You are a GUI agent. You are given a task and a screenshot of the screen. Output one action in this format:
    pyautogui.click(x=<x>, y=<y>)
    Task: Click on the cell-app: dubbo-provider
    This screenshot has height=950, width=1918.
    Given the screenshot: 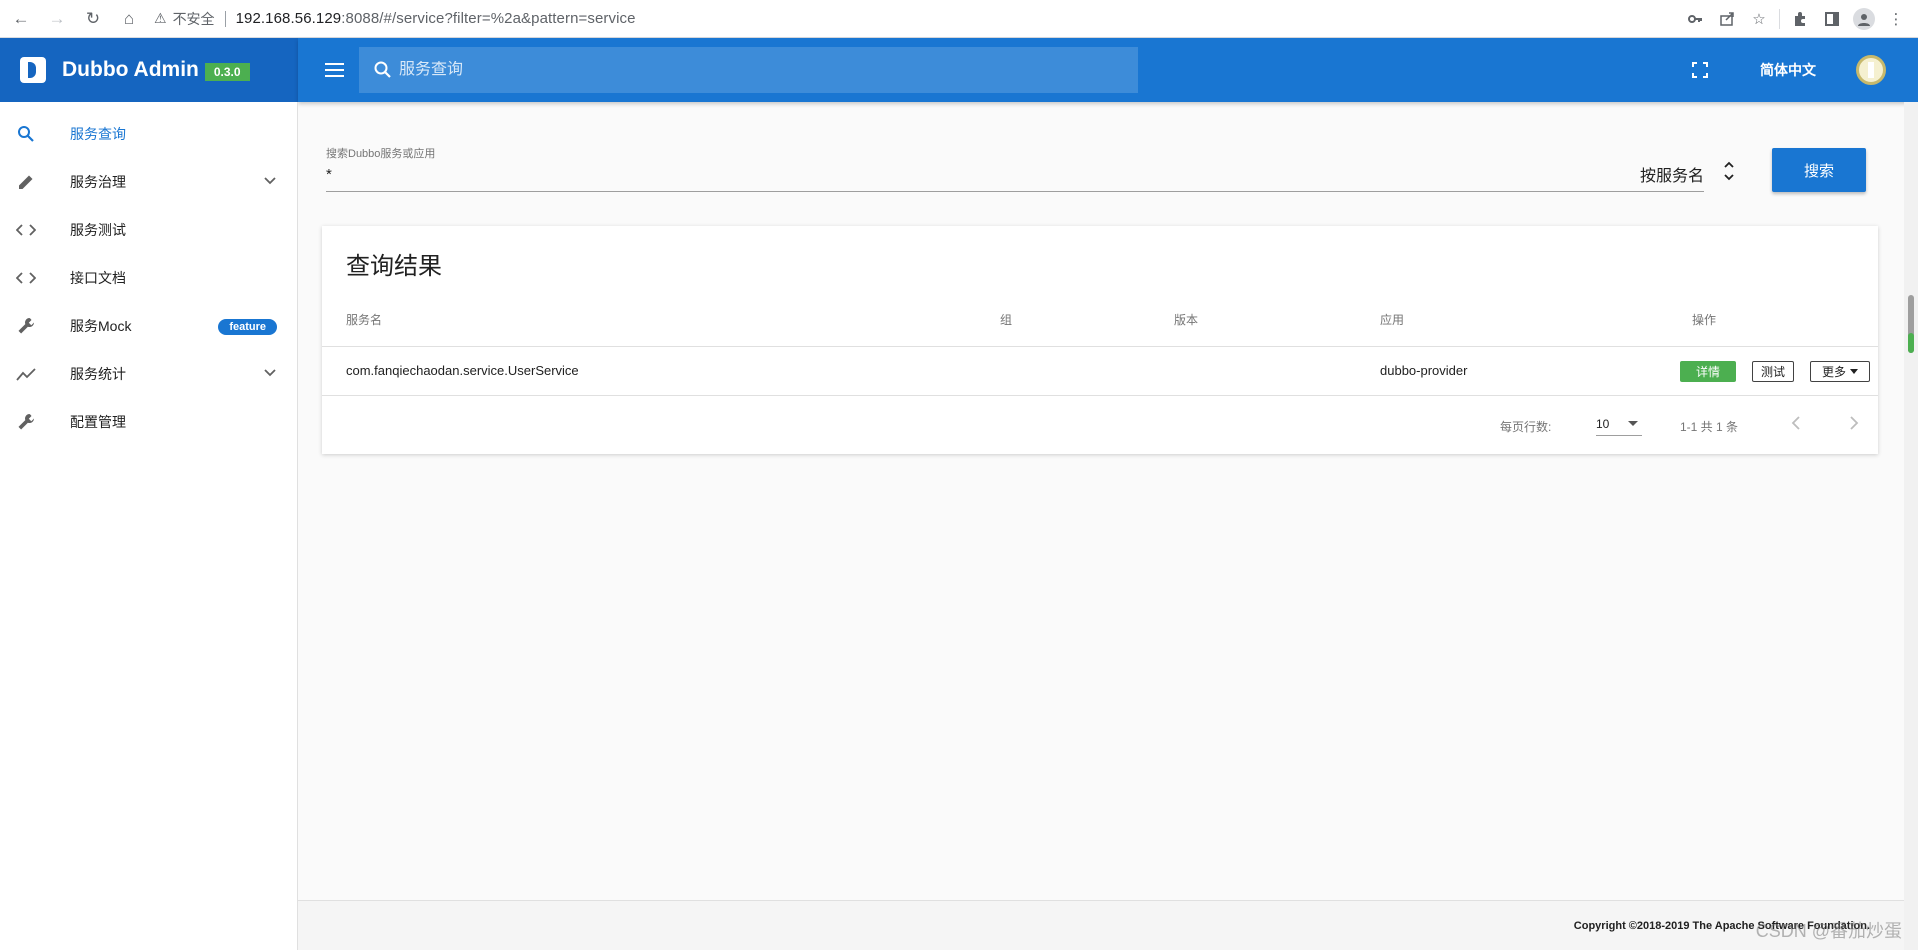 What is the action you would take?
    pyautogui.click(x=1424, y=370)
    